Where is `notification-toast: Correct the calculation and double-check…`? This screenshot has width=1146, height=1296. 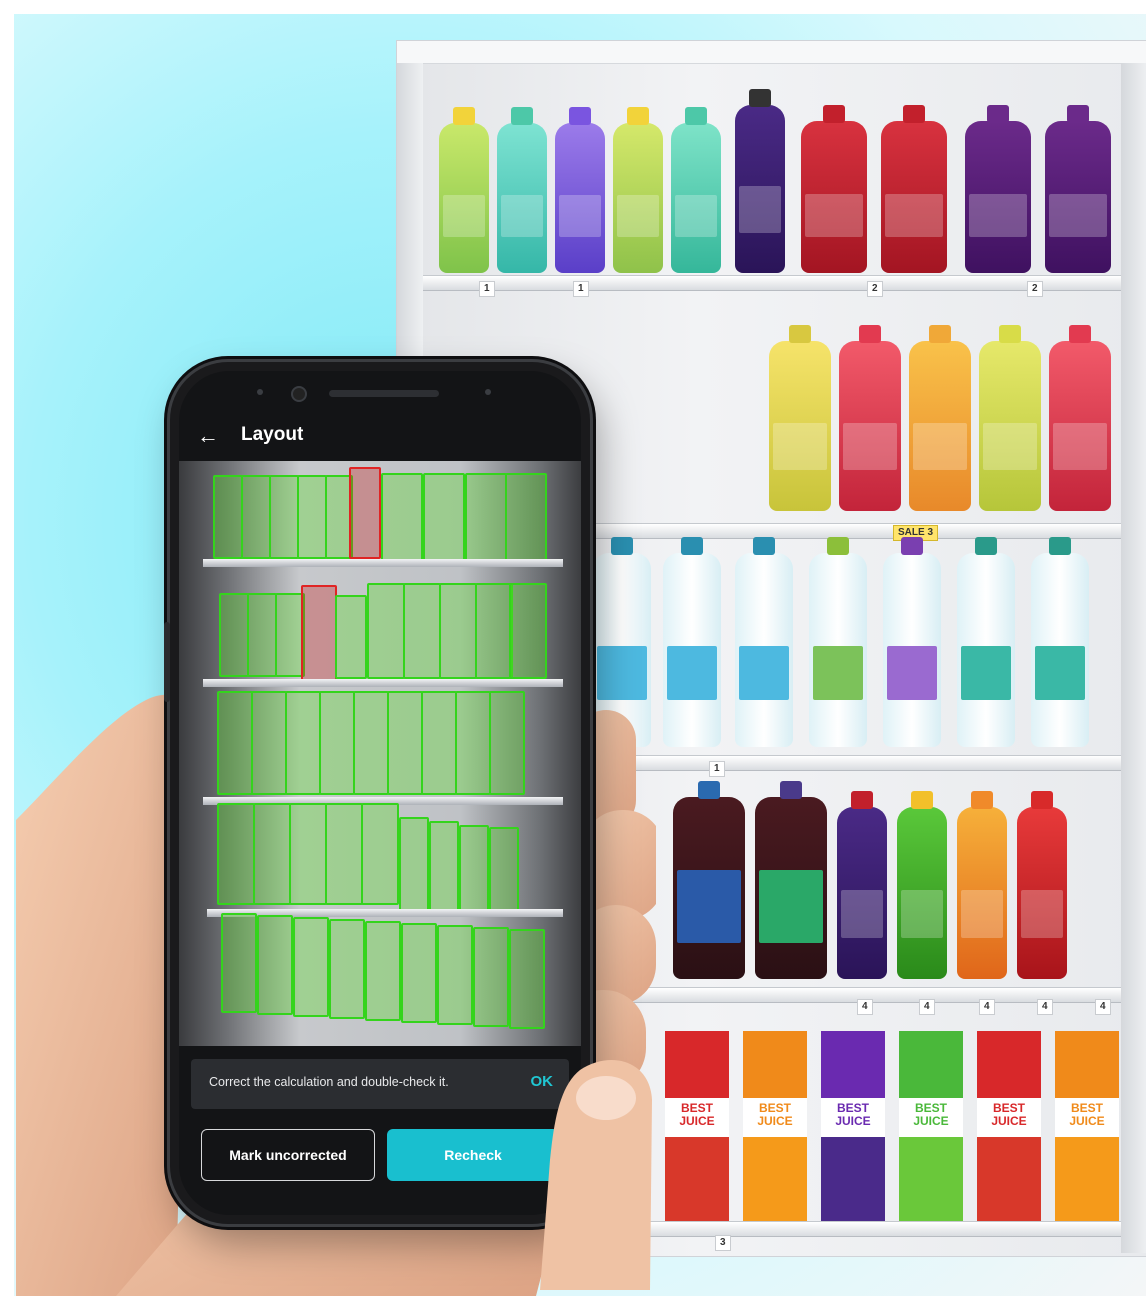 notification-toast: Correct the calculation and double-check… is located at coordinates (380, 1084).